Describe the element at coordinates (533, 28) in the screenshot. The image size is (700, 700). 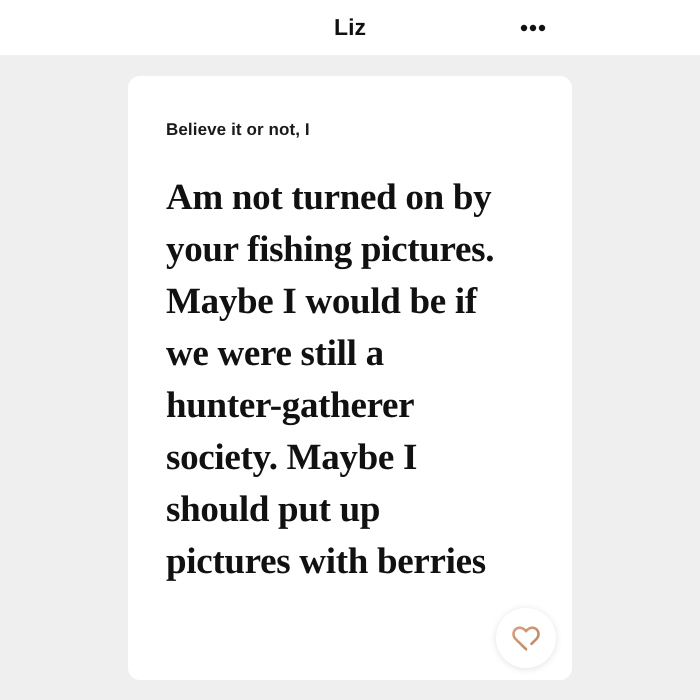
I see `more-icon` at that location.